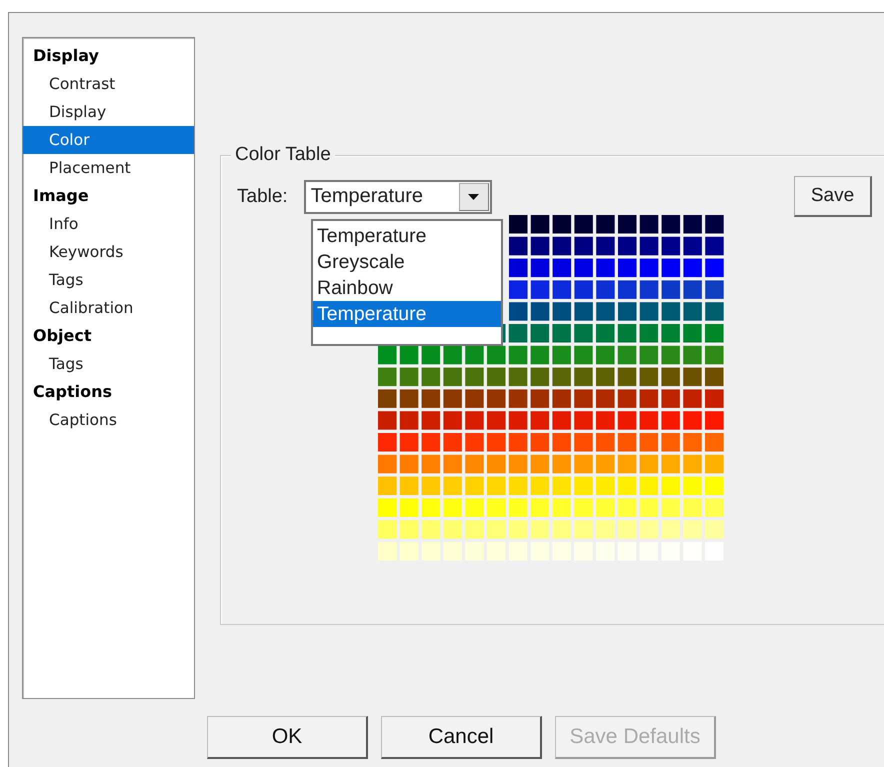 The height and width of the screenshot is (767, 884). Describe the element at coordinates (108, 336) in the screenshot. I see `sidebar-header: Object` at that location.